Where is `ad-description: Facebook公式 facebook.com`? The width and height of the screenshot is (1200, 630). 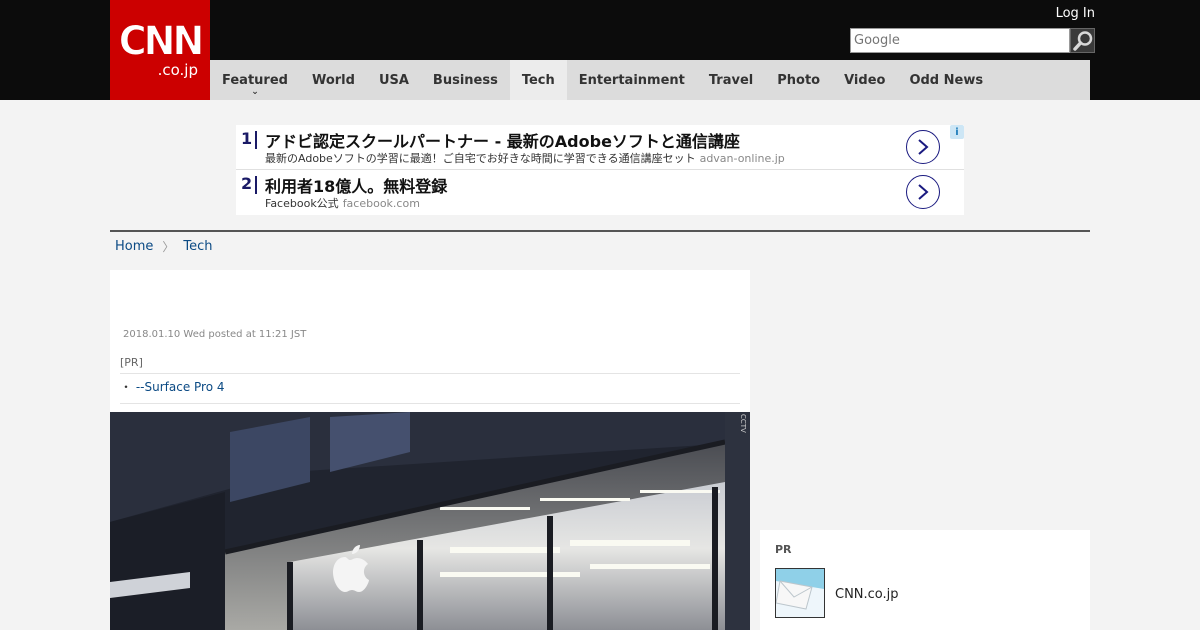 ad-description: Facebook公式 facebook.com is located at coordinates (342, 203).